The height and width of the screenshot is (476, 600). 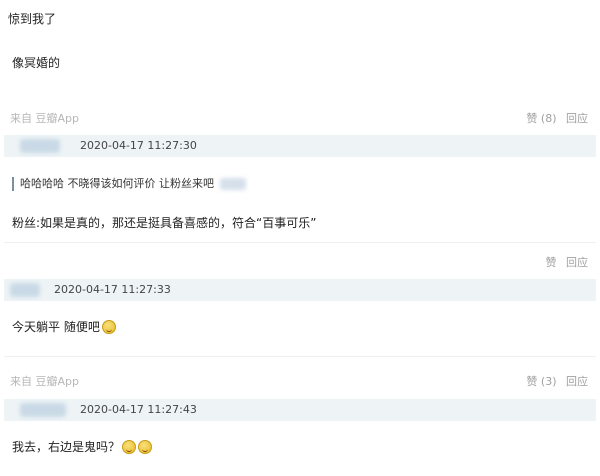 I want to click on like-button: 赞 (8), so click(x=541, y=118).